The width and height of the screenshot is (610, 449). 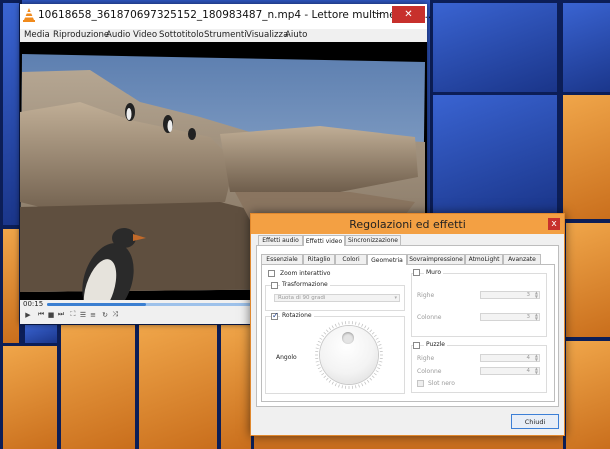 I want to click on transform-select-value: Ruota di 90 gradi, so click(x=302, y=298).